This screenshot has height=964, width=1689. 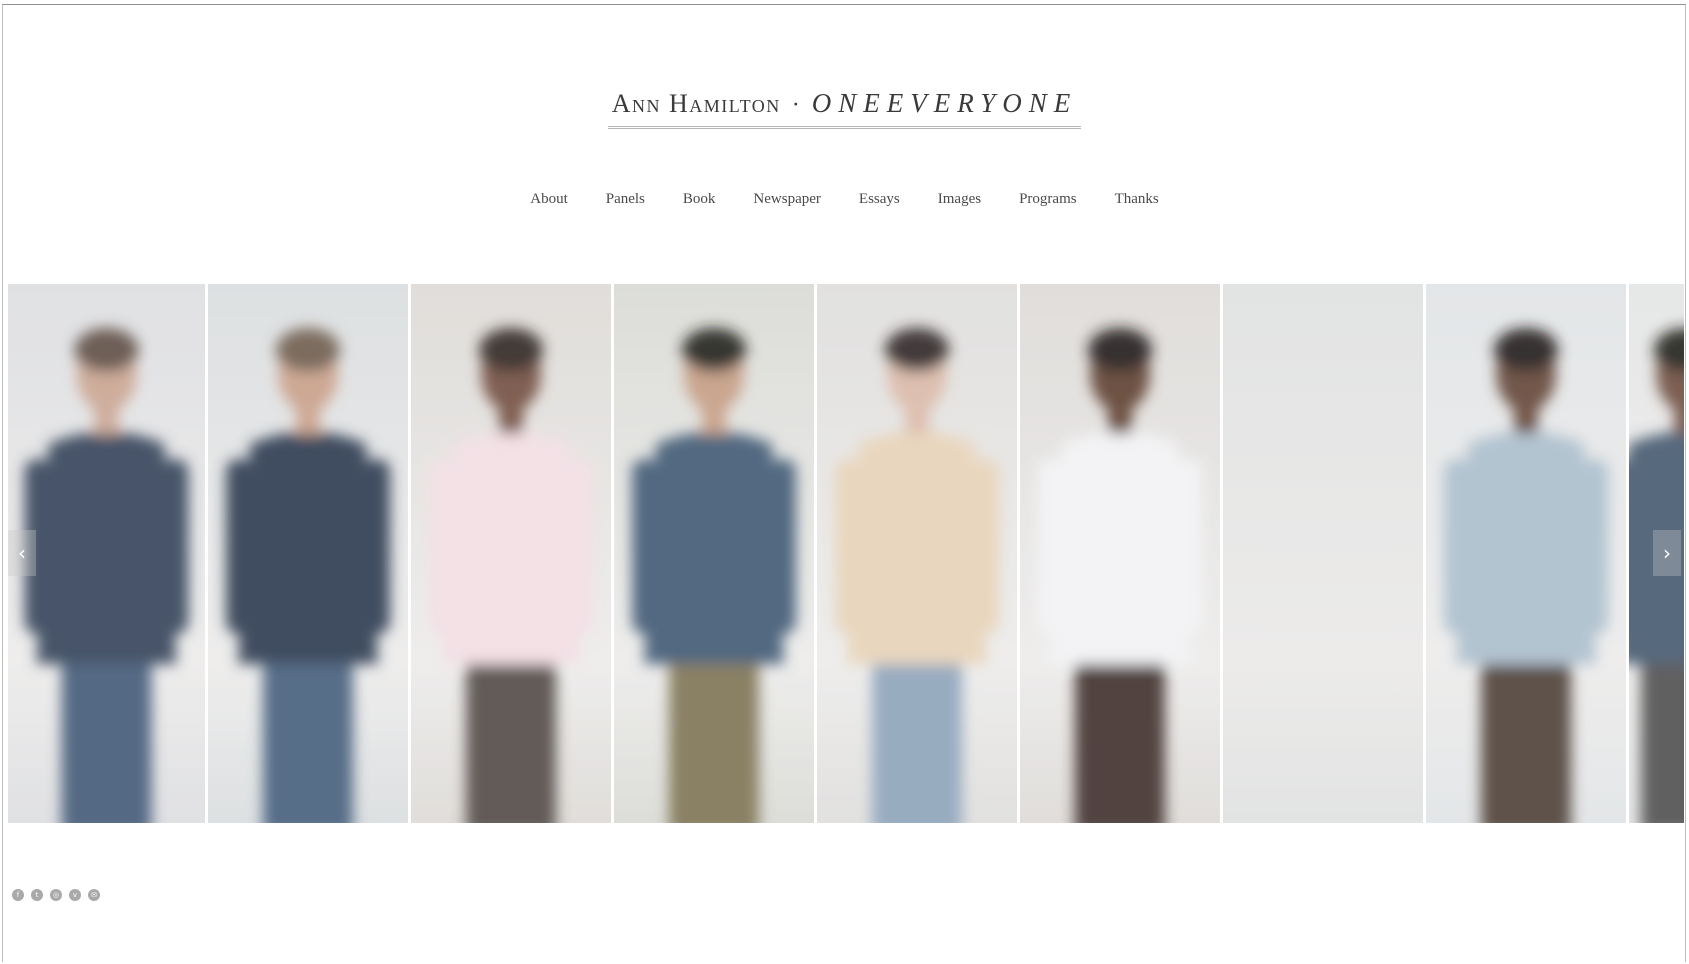 I want to click on chevron-right-icon: ›, so click(x=1667, y=553).